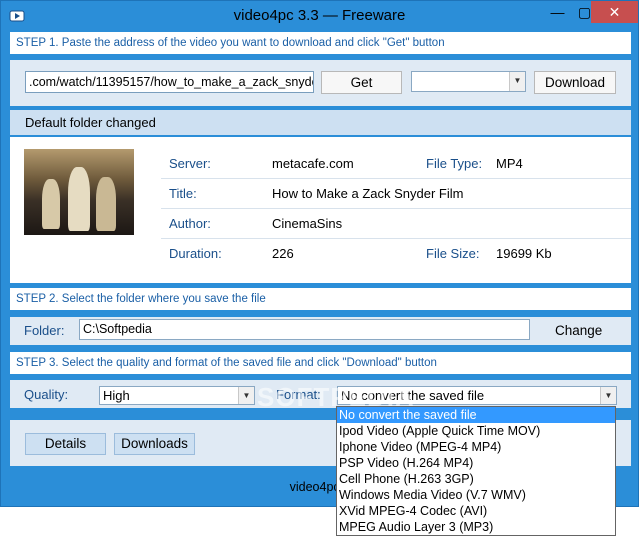 This screenshot has height=536, width=639. Describe the element at coordinates (307, 223) in the screenshot. I see `author-value: CinemaSins` at that location.